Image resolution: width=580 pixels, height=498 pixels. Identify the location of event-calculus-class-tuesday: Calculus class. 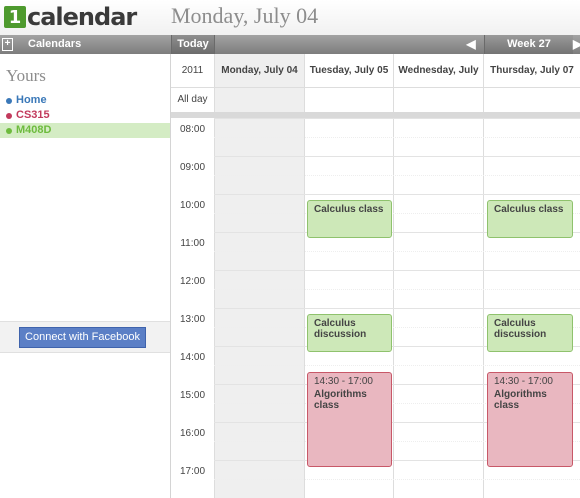
(349, 219).